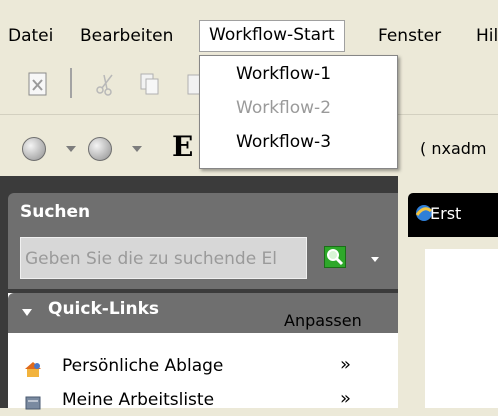  Describe the element at coordinates (106, 84) in the screenshot. I see `cut-icon` at that location.